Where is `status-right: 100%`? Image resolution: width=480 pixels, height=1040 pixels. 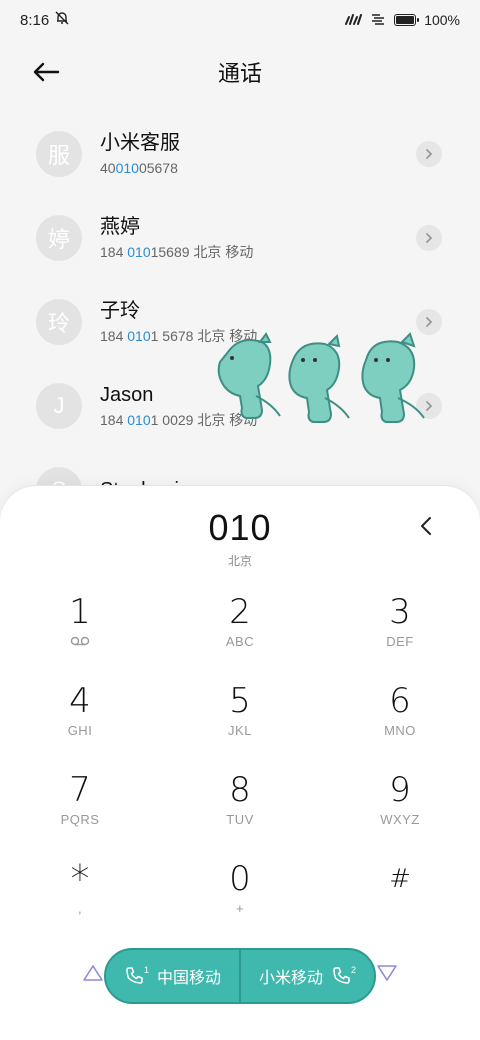
status-right: 100% is located at coordinates (402, 20).